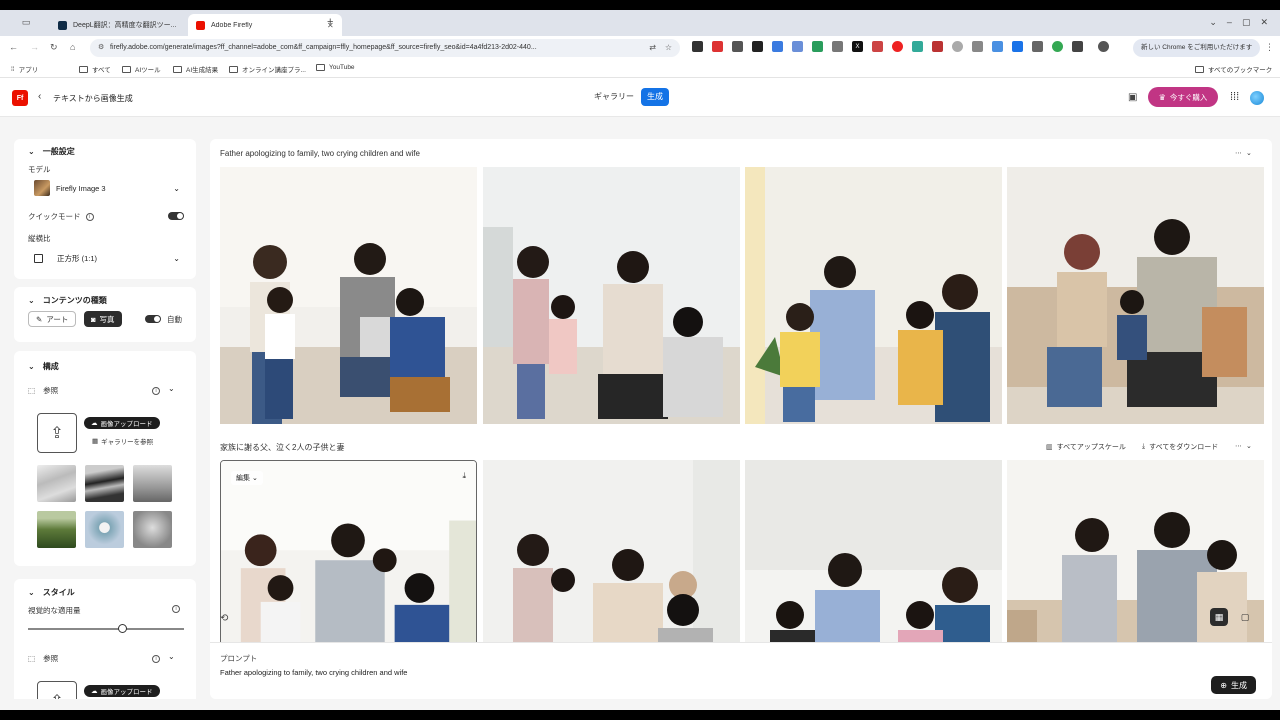 Image resolution: width=1280 pixels, height=720 pixels. What do you see at coordinates (668, 48) in the screenshot?
I see `bookmark-star-icon: ☆` at bounding box center [668, 48].